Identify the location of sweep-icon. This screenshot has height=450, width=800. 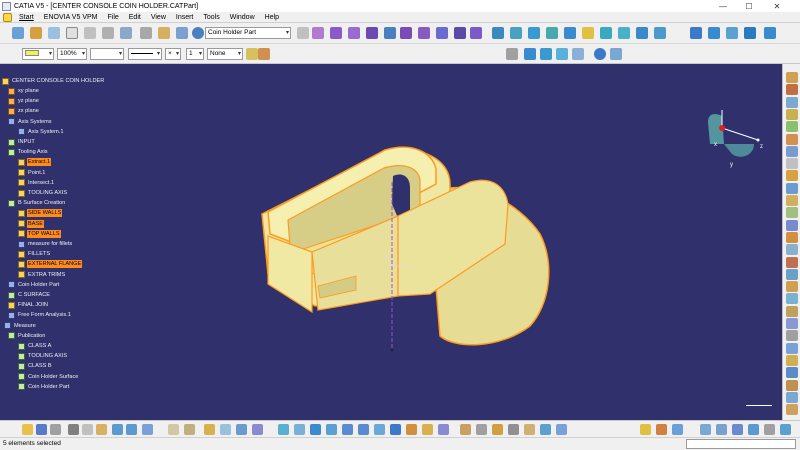
(390, 33).